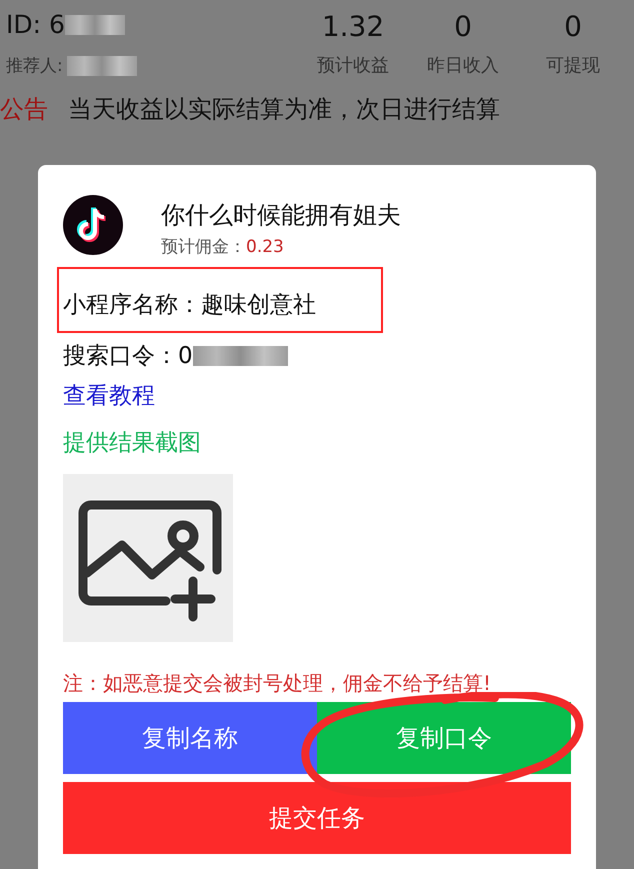  Describe the element at coordinates (190, 738) in the screenshot. I see `copy-button: 复制名称` at that location.